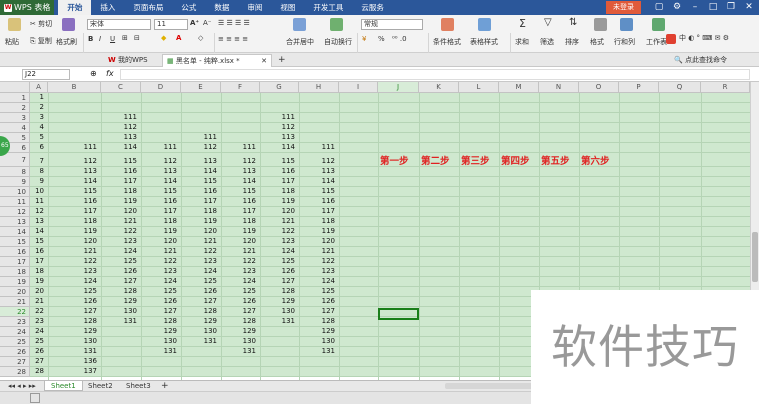  Describe the element at coordinates (559, 87) in the screenshot. I see `column-header-n: N` at that location.